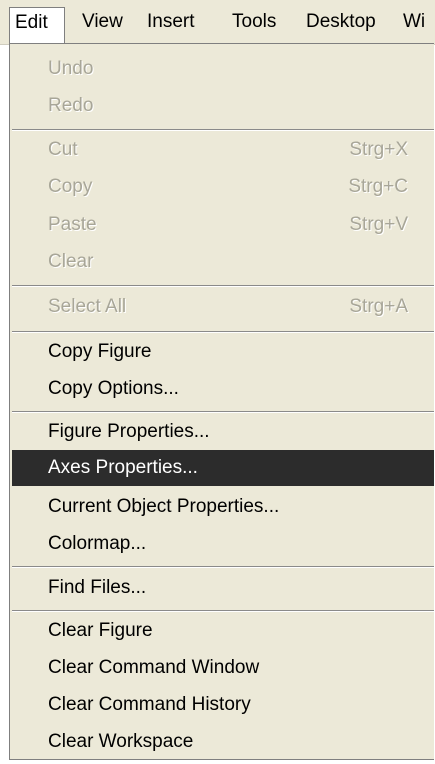  I want to click on menu-item-clear-figure: Clear Figure, so click(223, 631).